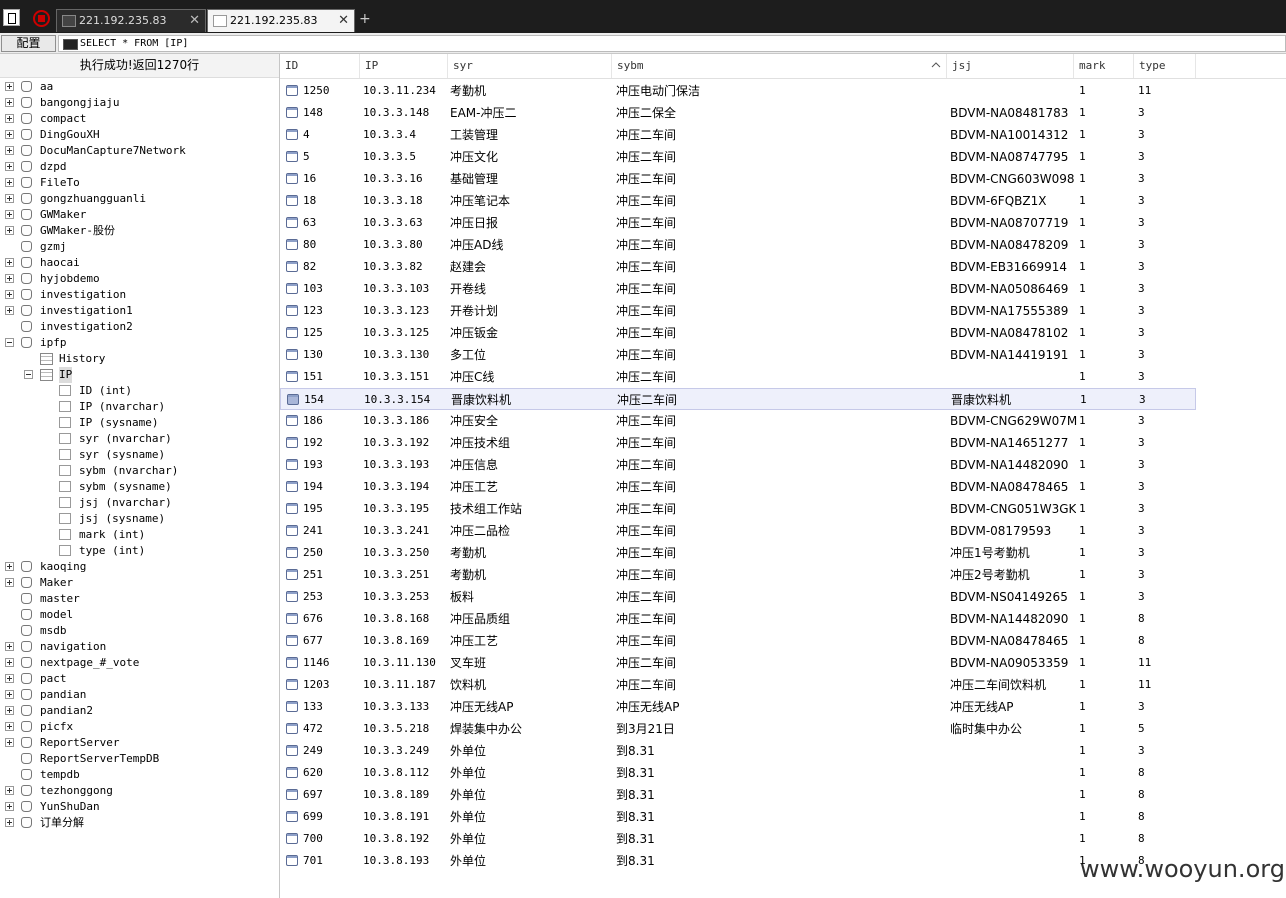 Image resolution: width=1286 pixels, height=898 pixels. Describe the element at coordinates (63, 215) in the screenshot. I see `tree-item-label: GWMaker` at that location.